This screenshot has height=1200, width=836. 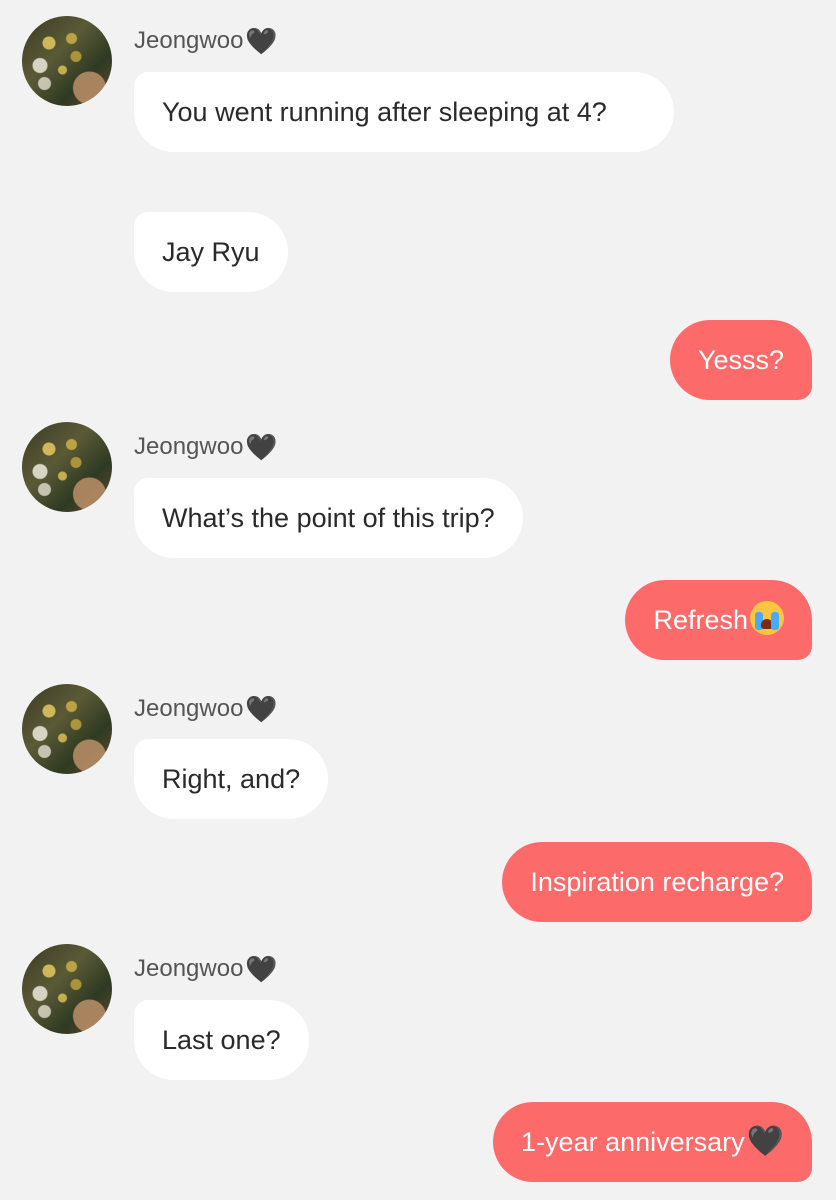 I want to click on message-text: Inspiration recharge?, so click(x=657, y=882).